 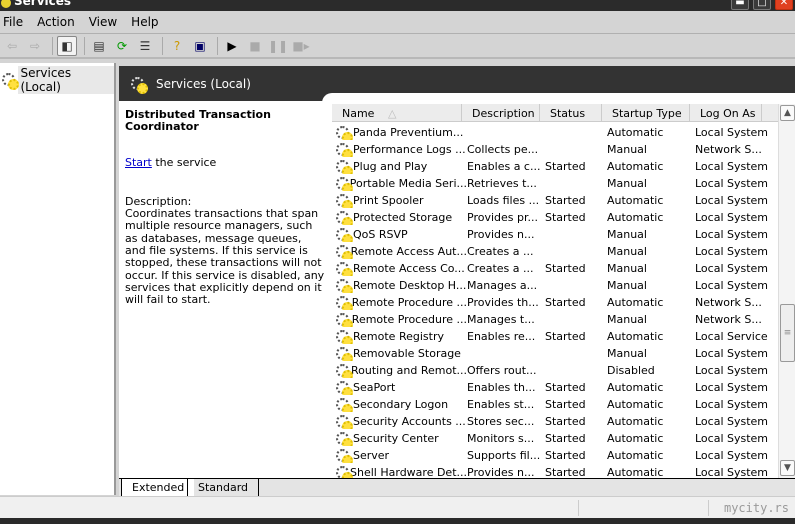 I want to click on forward-icon: ⇨, so click(x=35, y=46).